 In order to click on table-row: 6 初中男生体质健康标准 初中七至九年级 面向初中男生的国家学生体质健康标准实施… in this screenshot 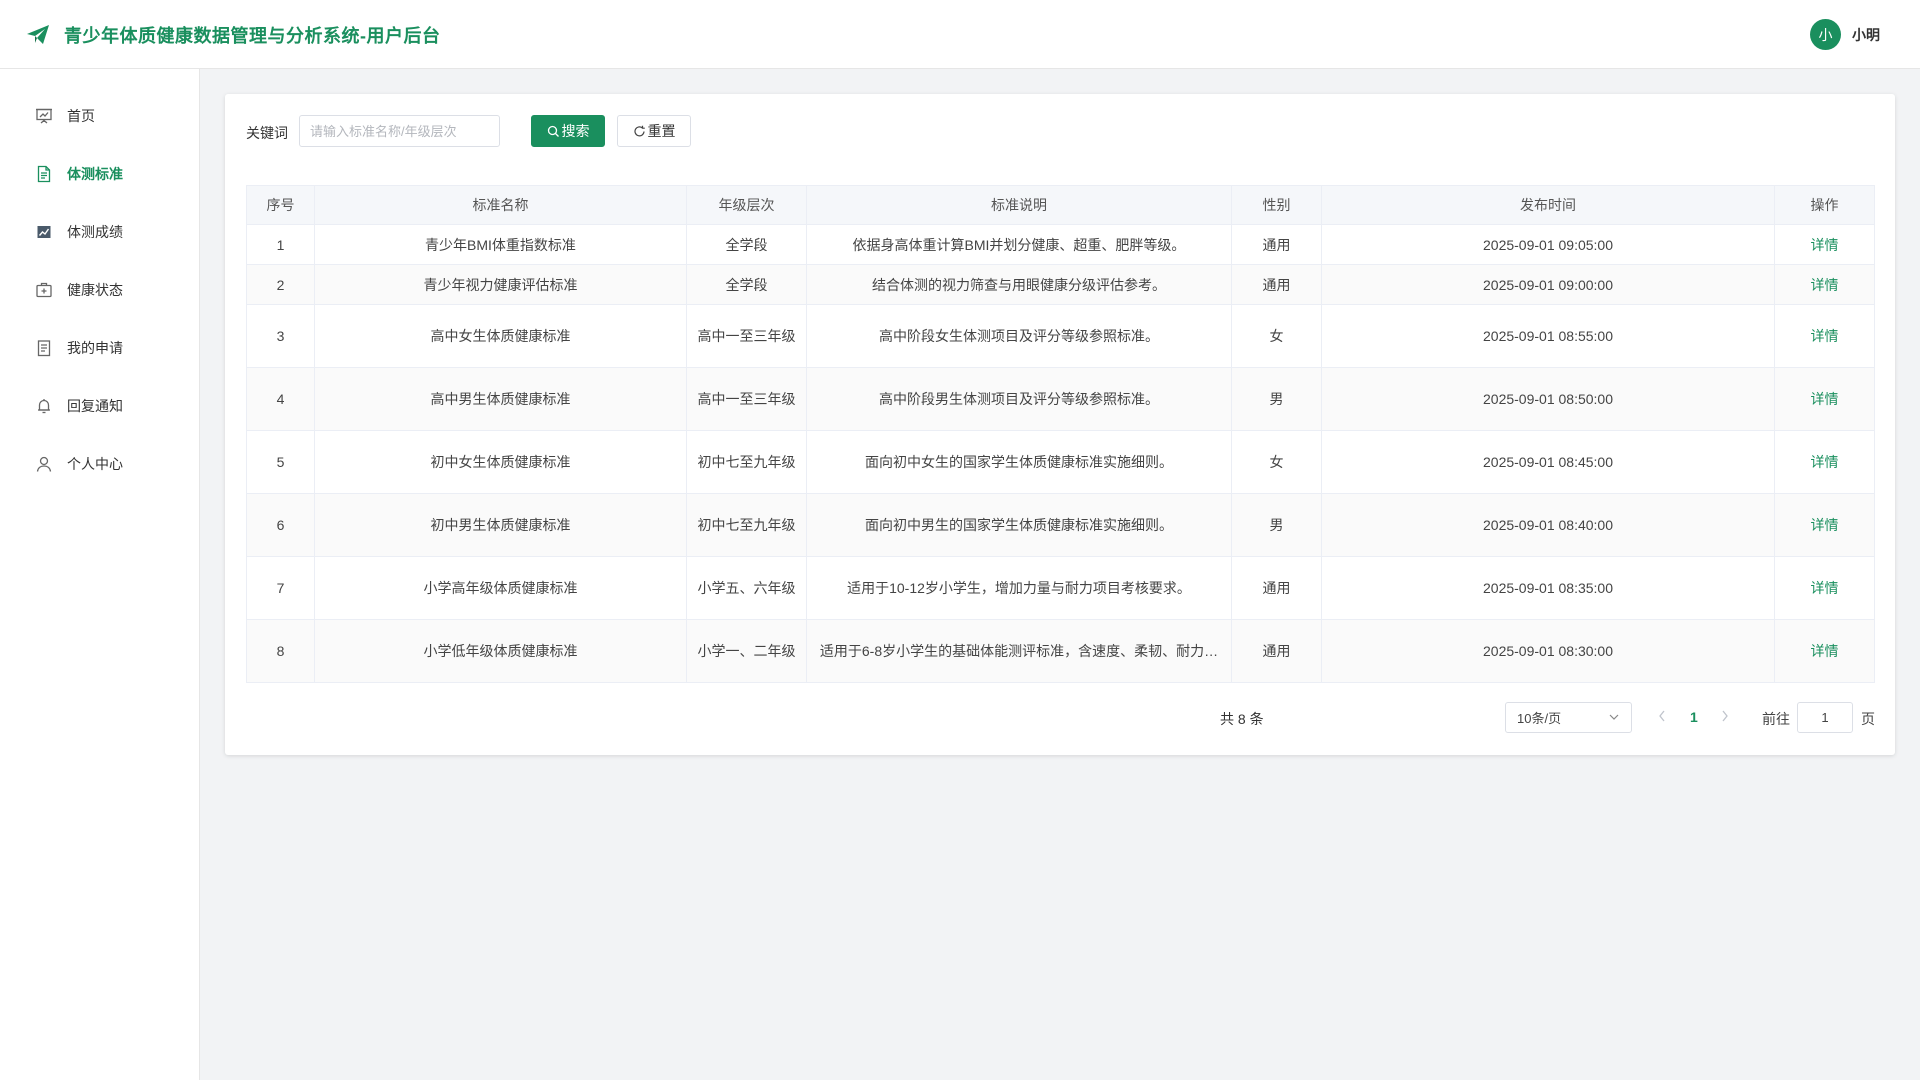, I will do `click(1060, 525)`.